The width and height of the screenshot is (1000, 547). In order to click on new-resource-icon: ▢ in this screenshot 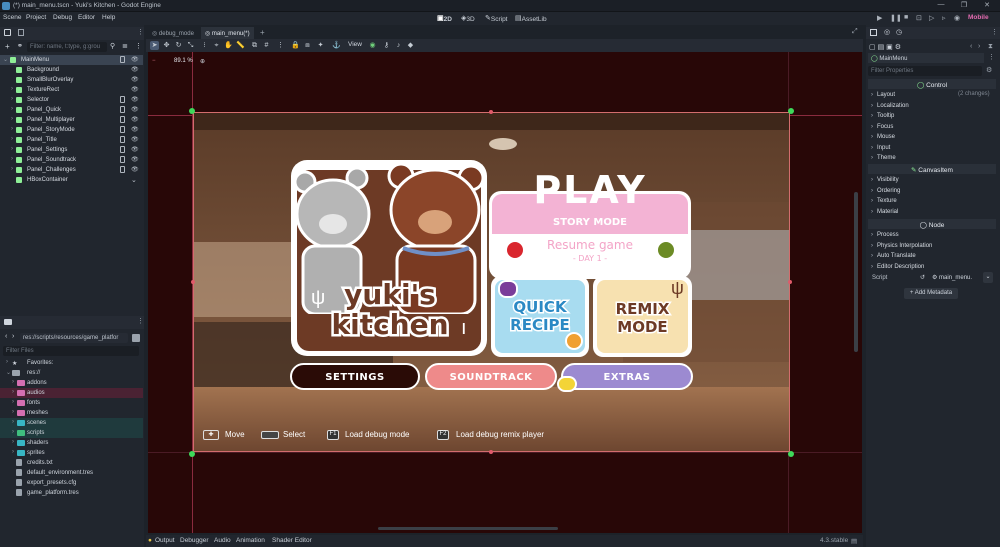, I will do `click(872, 47)`.